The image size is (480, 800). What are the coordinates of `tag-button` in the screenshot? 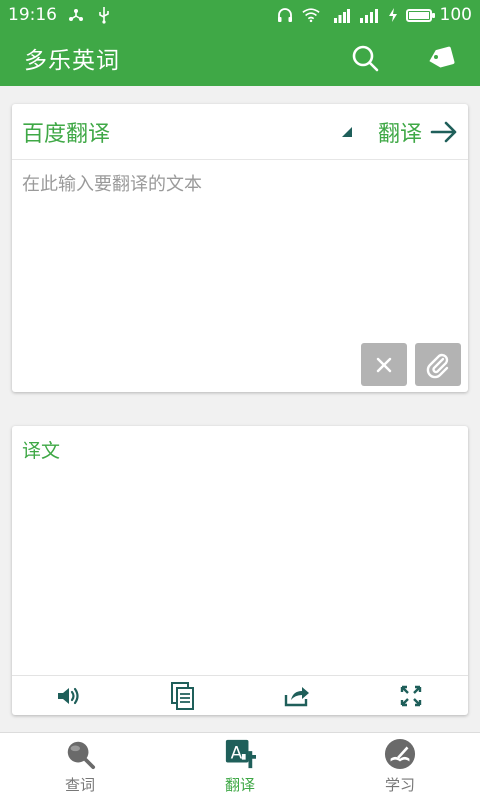 It's located at (441, 58).